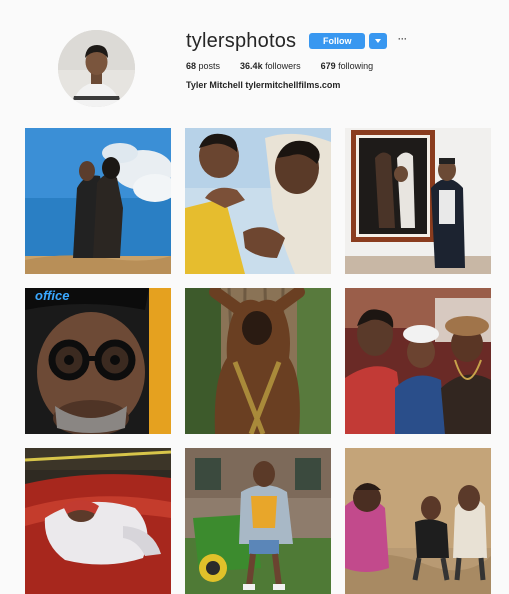 This screenshot has width=509, height=594. Describe the element at coordinates (96, 68) in the screenshot. I see `profile-avatar` at that location.